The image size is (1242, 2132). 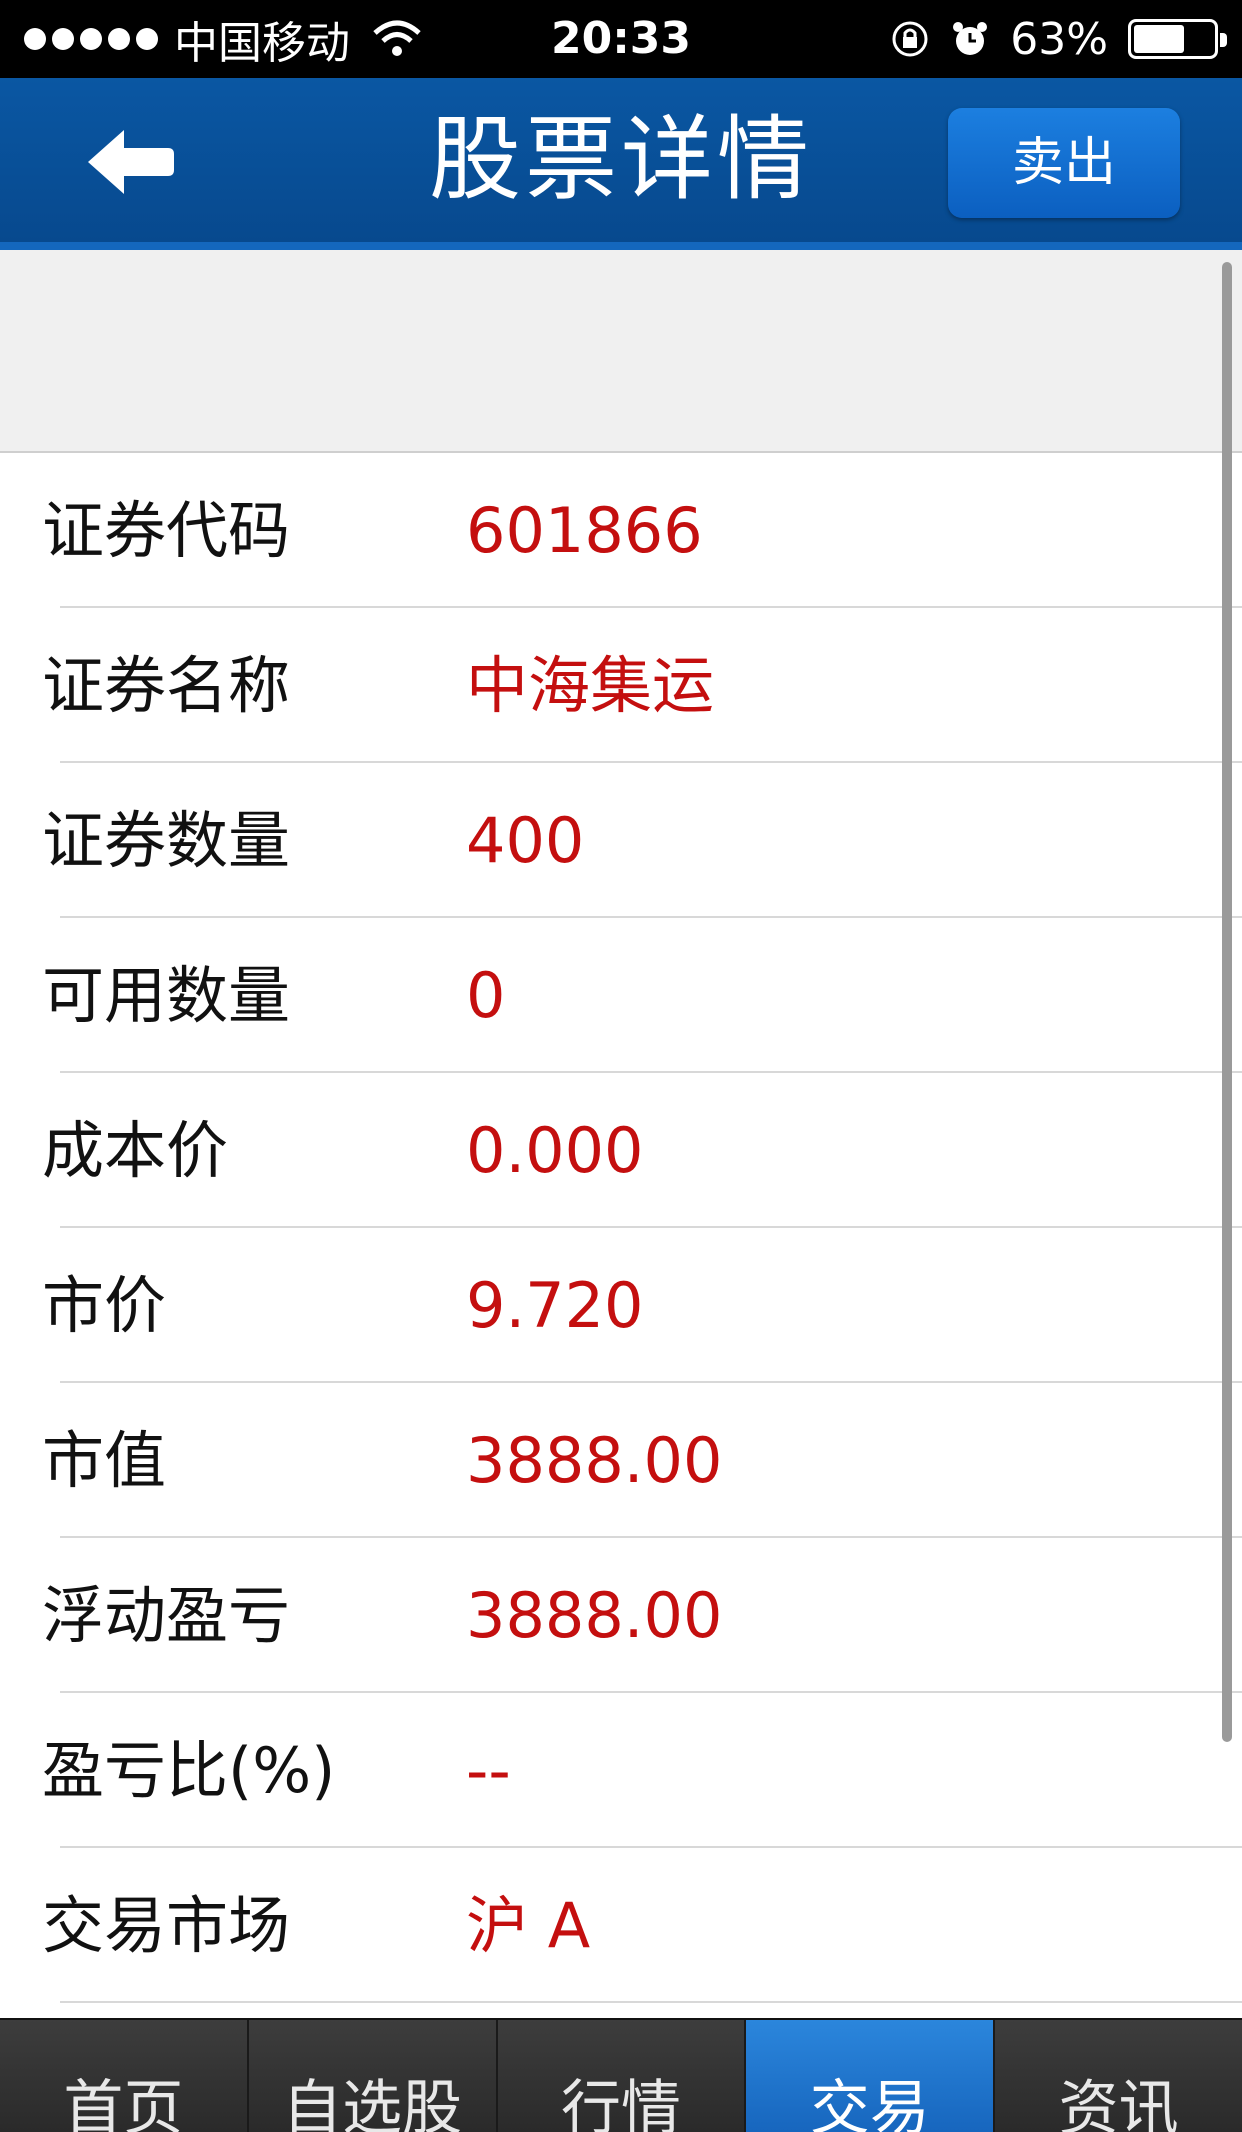 What do you see at coordinates (621, 840) in the screenshot?
I see `detail-row-quantity: 证券数量 400` at bounding box center [621, 840].